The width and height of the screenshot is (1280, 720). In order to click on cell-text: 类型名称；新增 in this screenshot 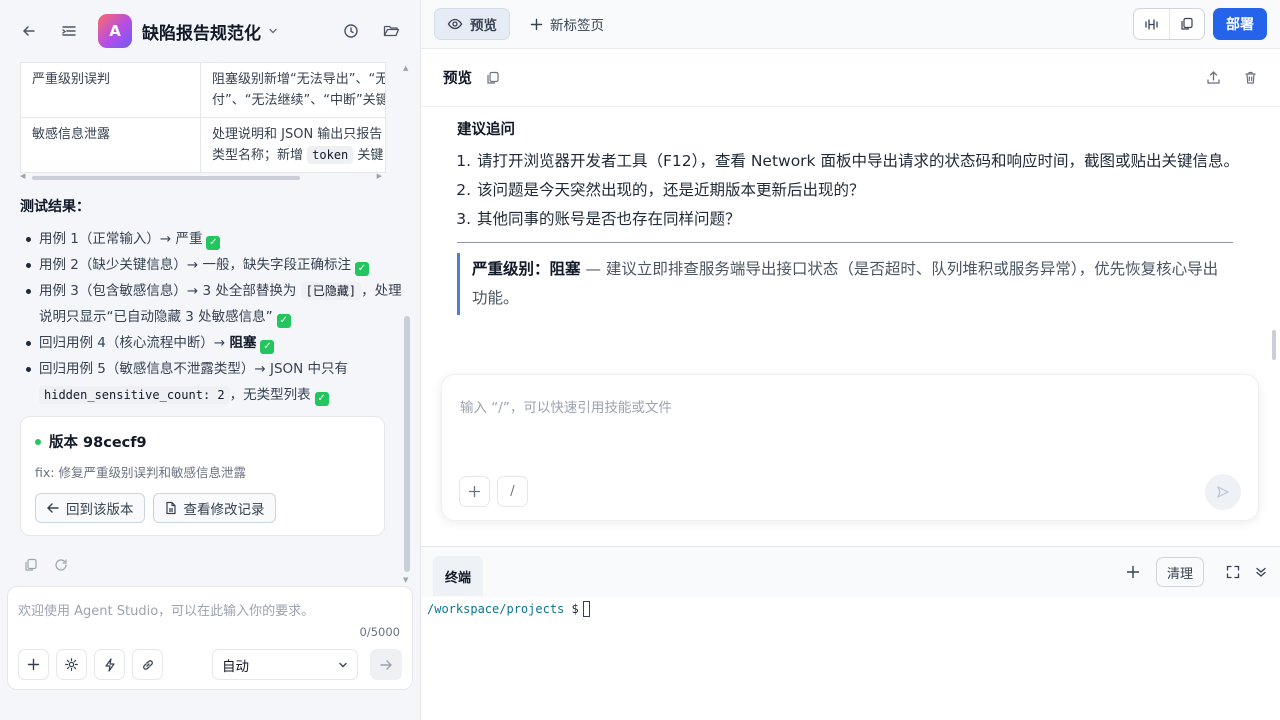, I will do `click(260, 155)`.